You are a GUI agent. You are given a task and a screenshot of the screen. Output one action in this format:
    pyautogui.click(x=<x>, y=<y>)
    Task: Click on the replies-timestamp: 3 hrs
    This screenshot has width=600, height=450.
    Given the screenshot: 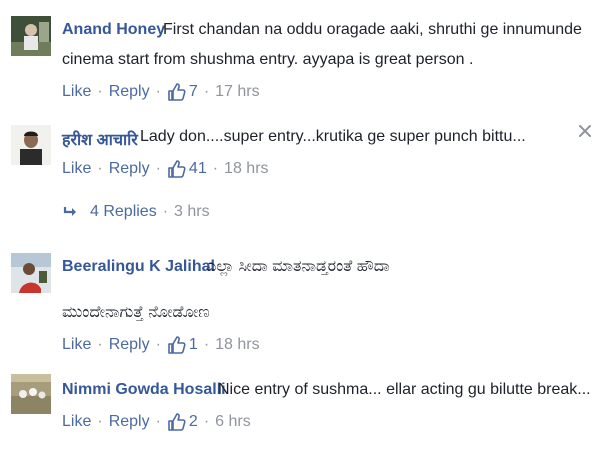 What is the action you would take?
    pyautogui.click(x=192, y=211)
    